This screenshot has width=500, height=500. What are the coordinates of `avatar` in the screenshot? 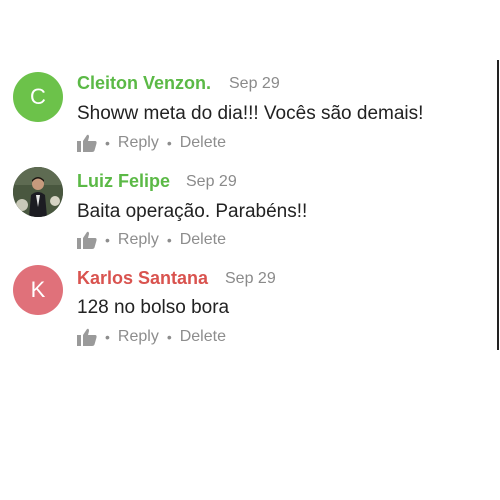 It's located at (38, 192).